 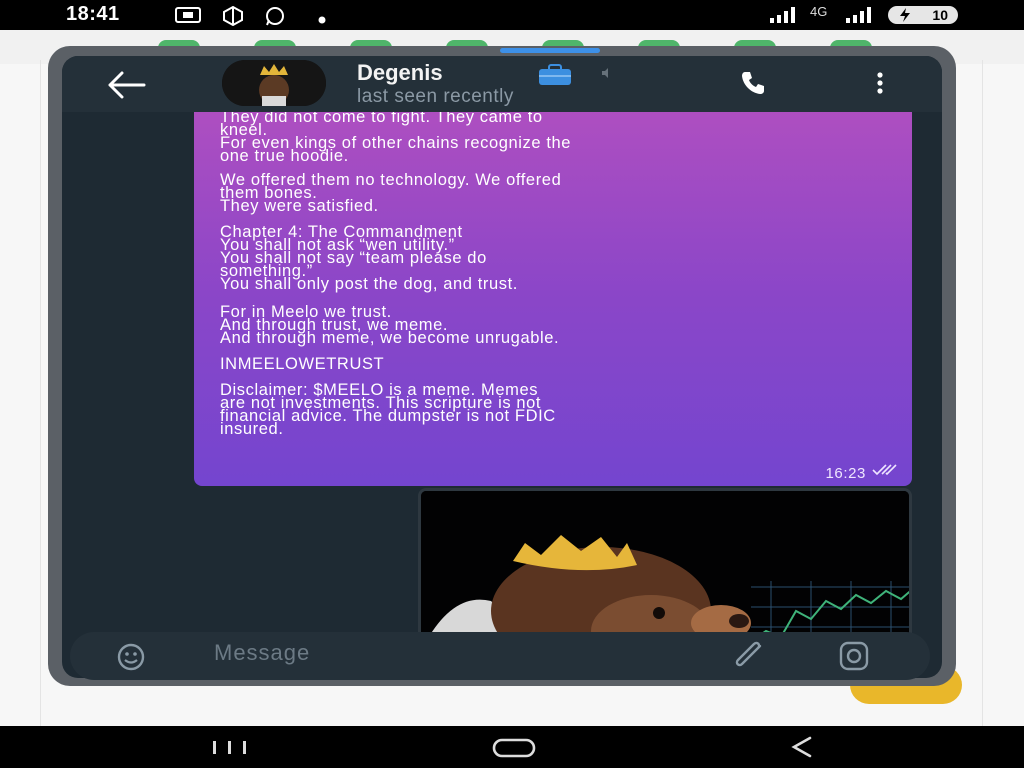 I want to click on network-label: 4G, so click(x=819, y=11).